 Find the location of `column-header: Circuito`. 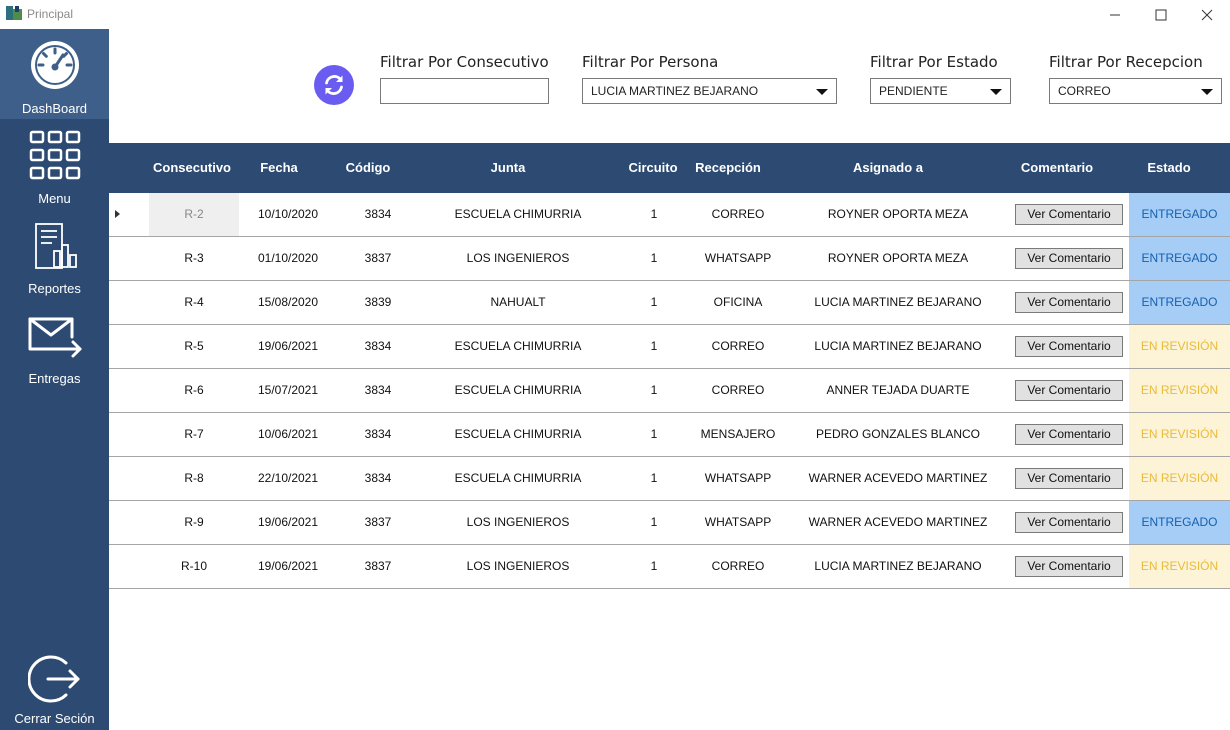

column-header: Circuito is located at coordinates (653, 168).